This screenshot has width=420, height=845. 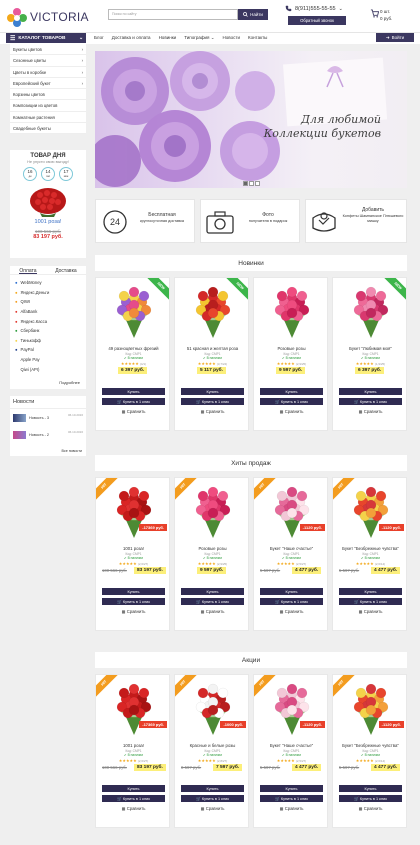 What do you see at coordinates (48, 118) in the screenshot?
I see `sidebar-item: Комнатные растения` at bounding box center [48, 118].